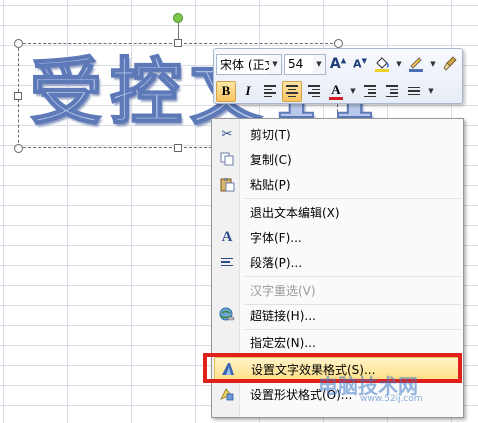 Image resolution: width=478 pixels, height=423 pixels. I want to click on shrink-font-icon: A▼, so click(360, 64).